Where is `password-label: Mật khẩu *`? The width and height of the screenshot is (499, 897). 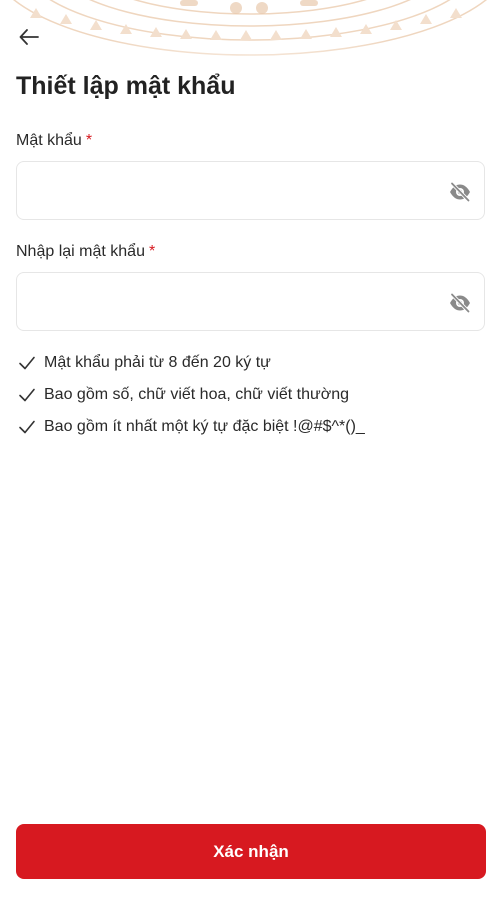 password-label: Mật khẩu * is located at coordinates (54, 141).